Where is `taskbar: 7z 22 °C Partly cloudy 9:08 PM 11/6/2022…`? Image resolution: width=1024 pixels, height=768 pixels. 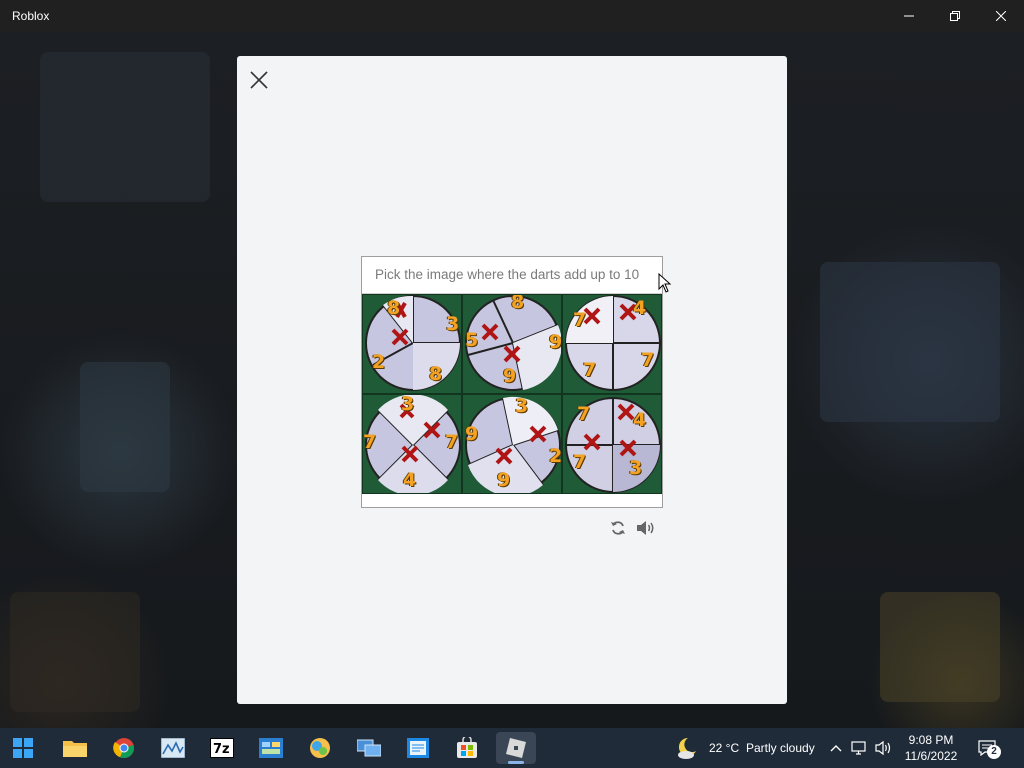 taskbar: 7z 22 °C Partly cloudy 9:08 PM 11/6/2022… is located at coordinates (512, 748).